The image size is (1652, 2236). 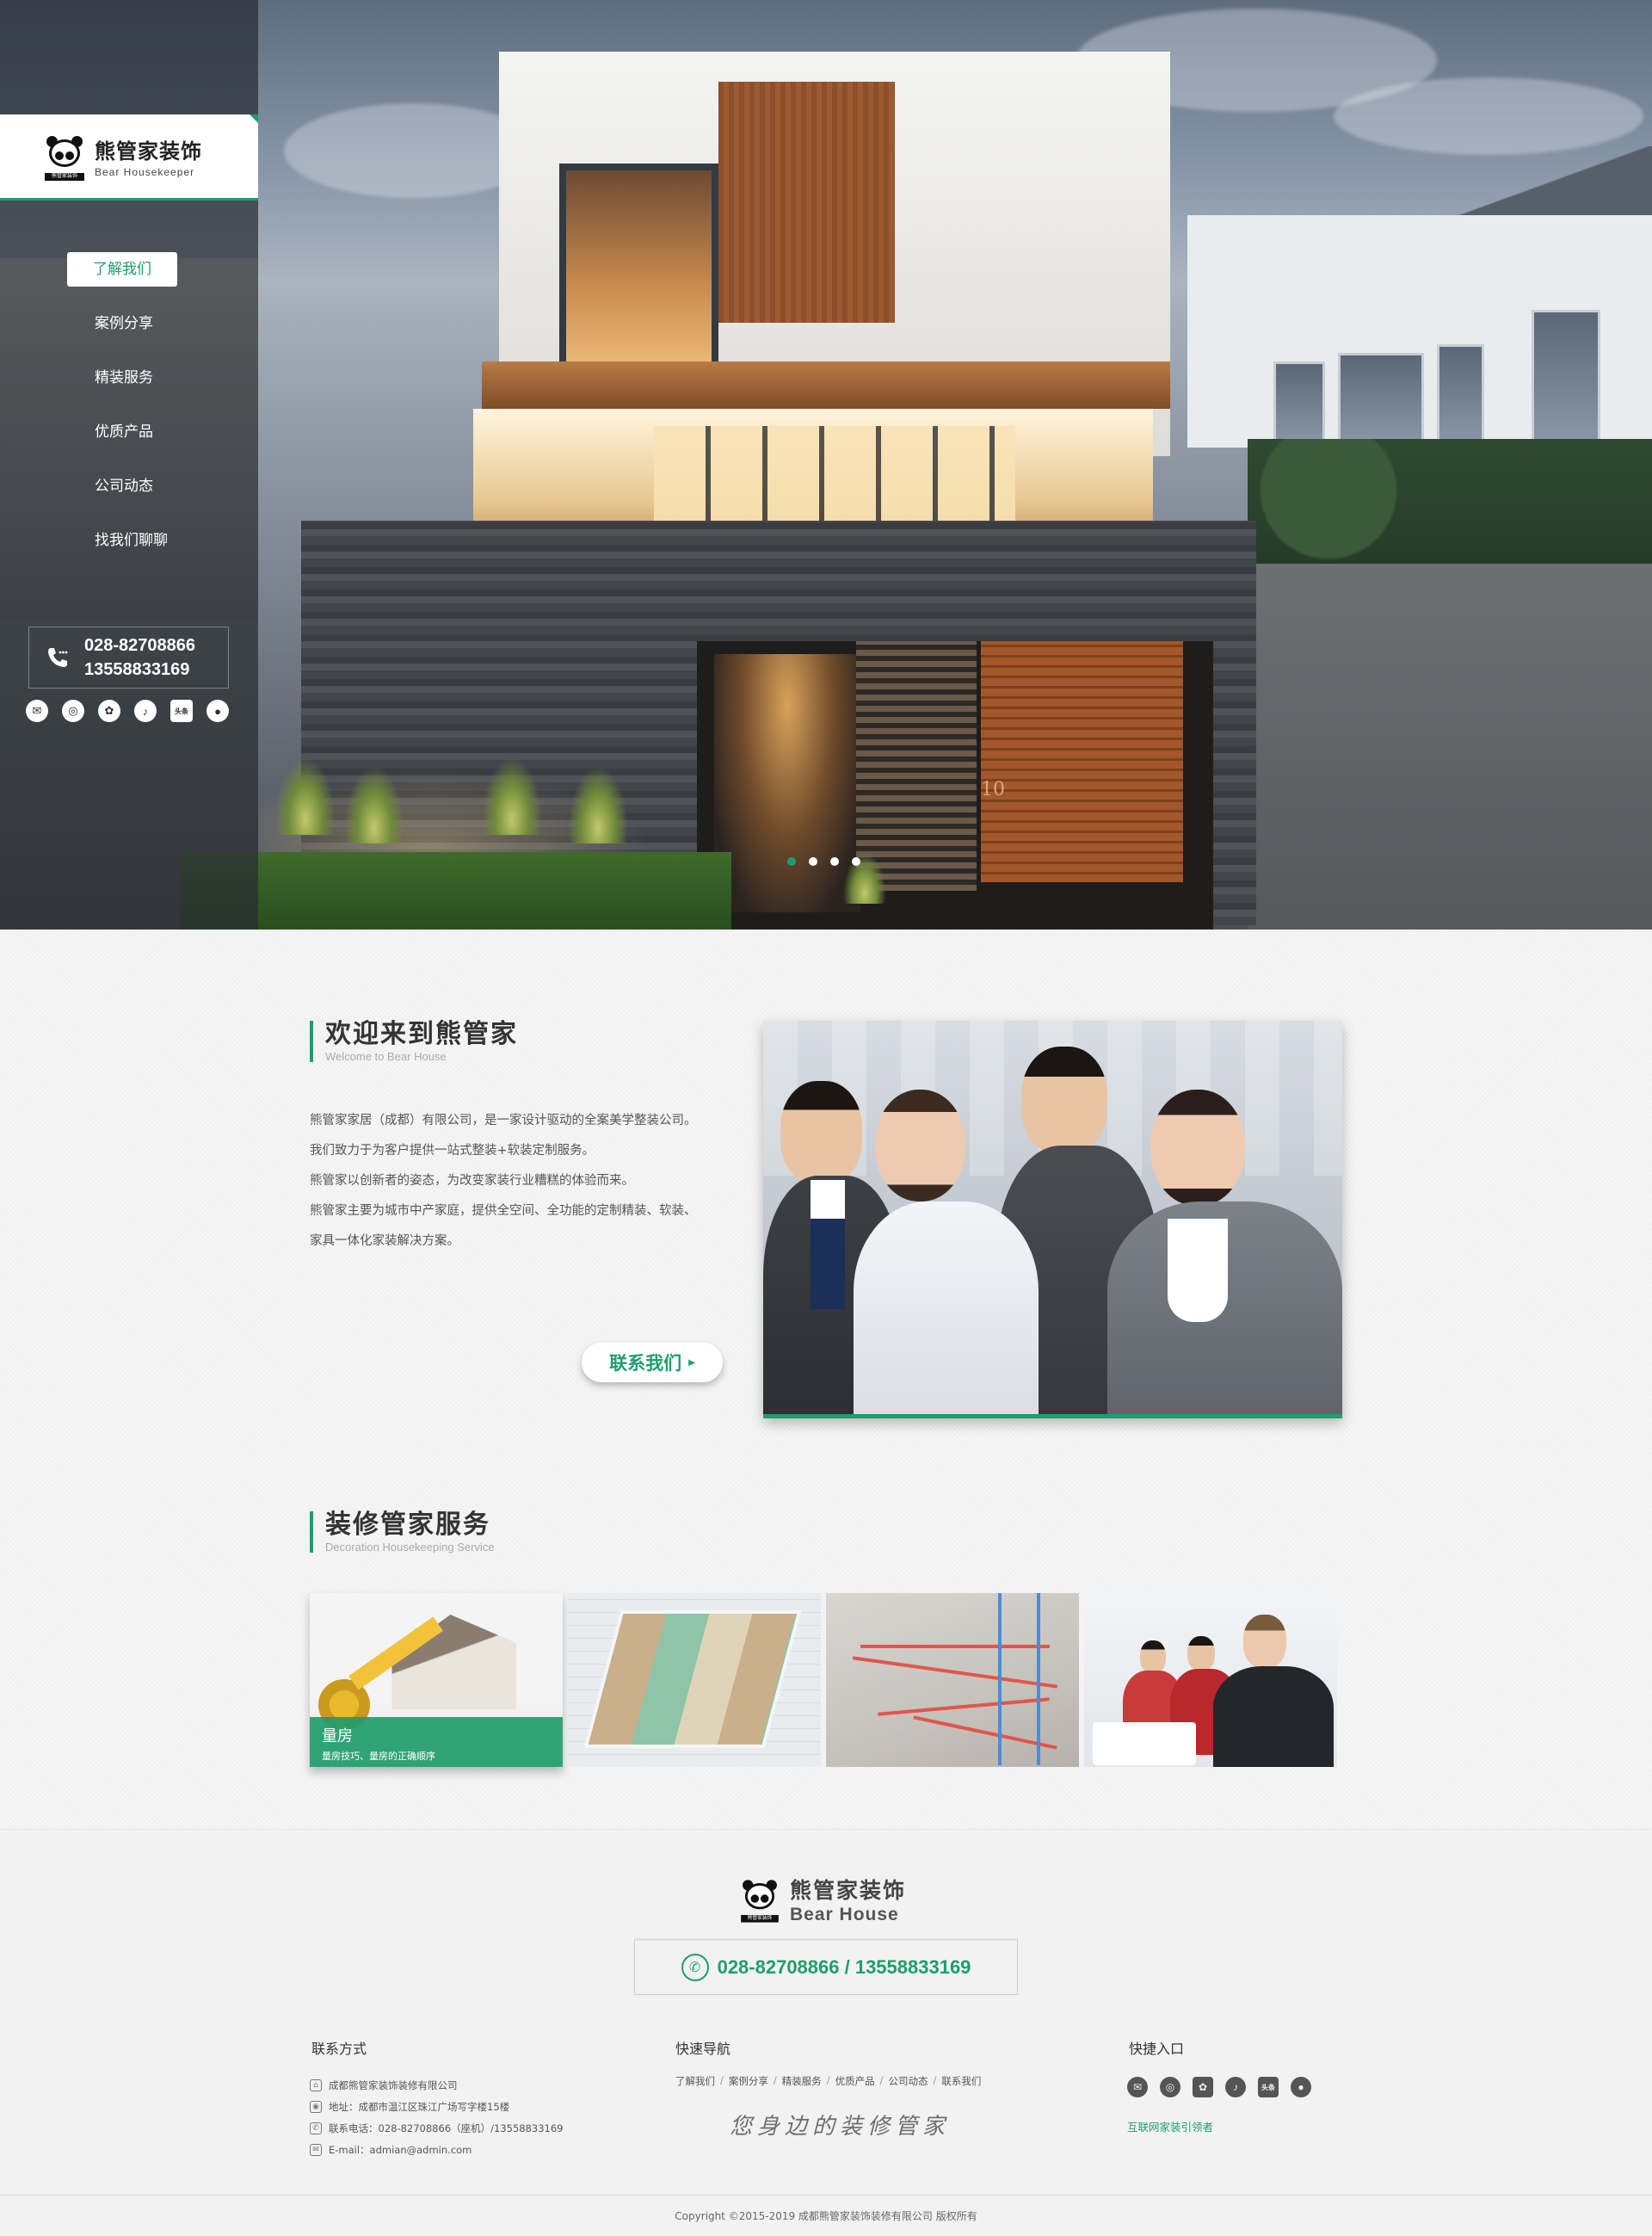 What do you see at coordinates (148, 151) in the screenshot?
I see `brand-name-cn: 熊管家装饰` at bounding box center [148, 151].